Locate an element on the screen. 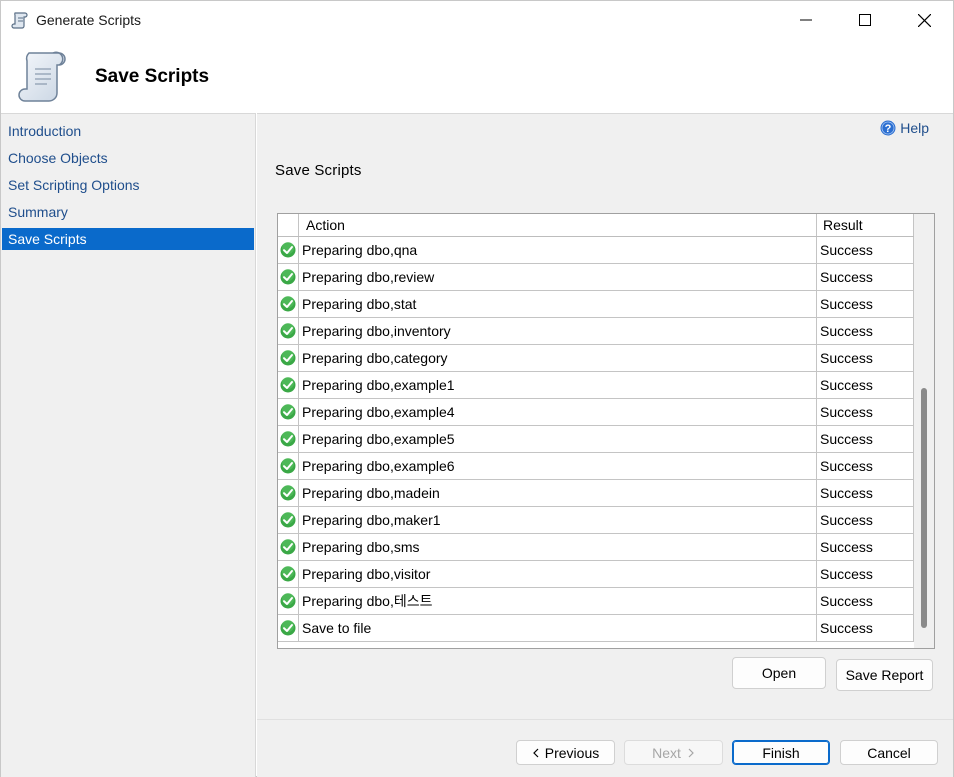 The width and height of the screenshot is (954, 777). table-row: Preparing dbo,review Success is located at coordinates (596, 277).